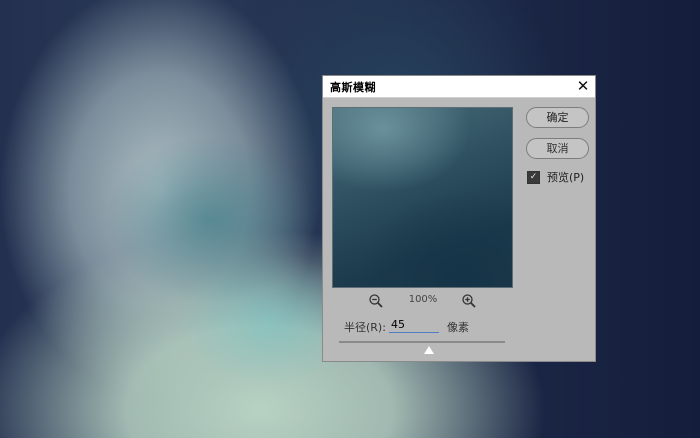  I want to click on radius-input, so click(414, 324).